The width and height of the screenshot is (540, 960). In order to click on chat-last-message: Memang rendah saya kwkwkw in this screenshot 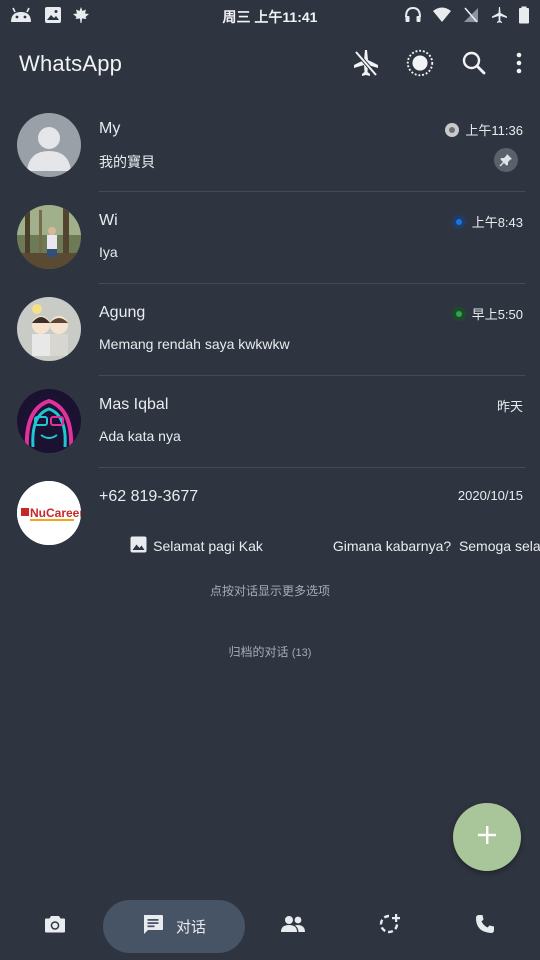, I will do `click(194, 344)`.